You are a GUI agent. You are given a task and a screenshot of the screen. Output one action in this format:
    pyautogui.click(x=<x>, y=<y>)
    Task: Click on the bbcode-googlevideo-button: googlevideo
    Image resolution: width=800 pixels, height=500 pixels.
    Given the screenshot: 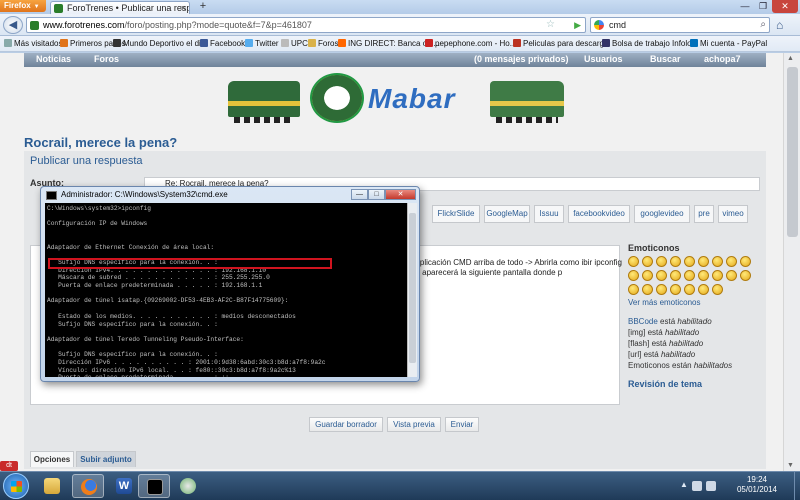 What is the action you would take?
    pyautogui.click(x=662, y=214)
    